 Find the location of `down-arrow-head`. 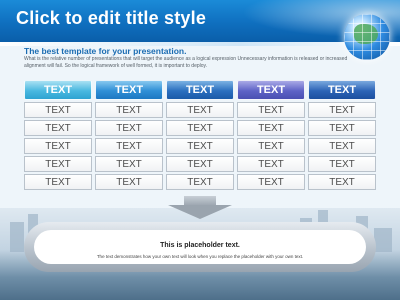

down-arrow-head is located at coordinates (200, 212).